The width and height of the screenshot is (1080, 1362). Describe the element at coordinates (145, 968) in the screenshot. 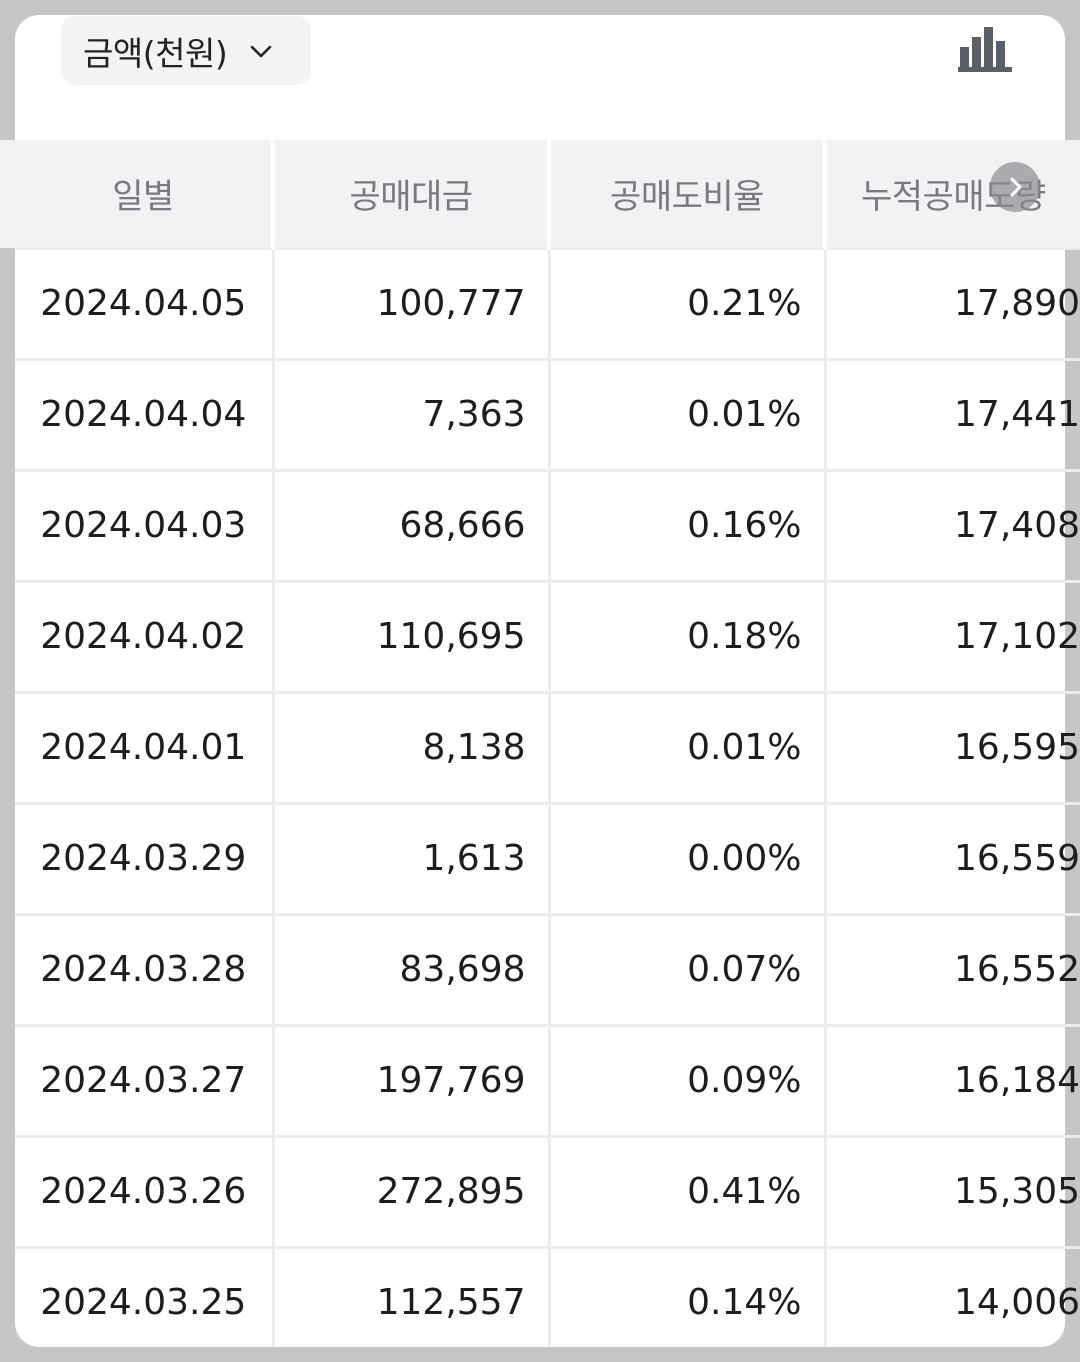

I see `date-cell: 2024.03.28` at that location.